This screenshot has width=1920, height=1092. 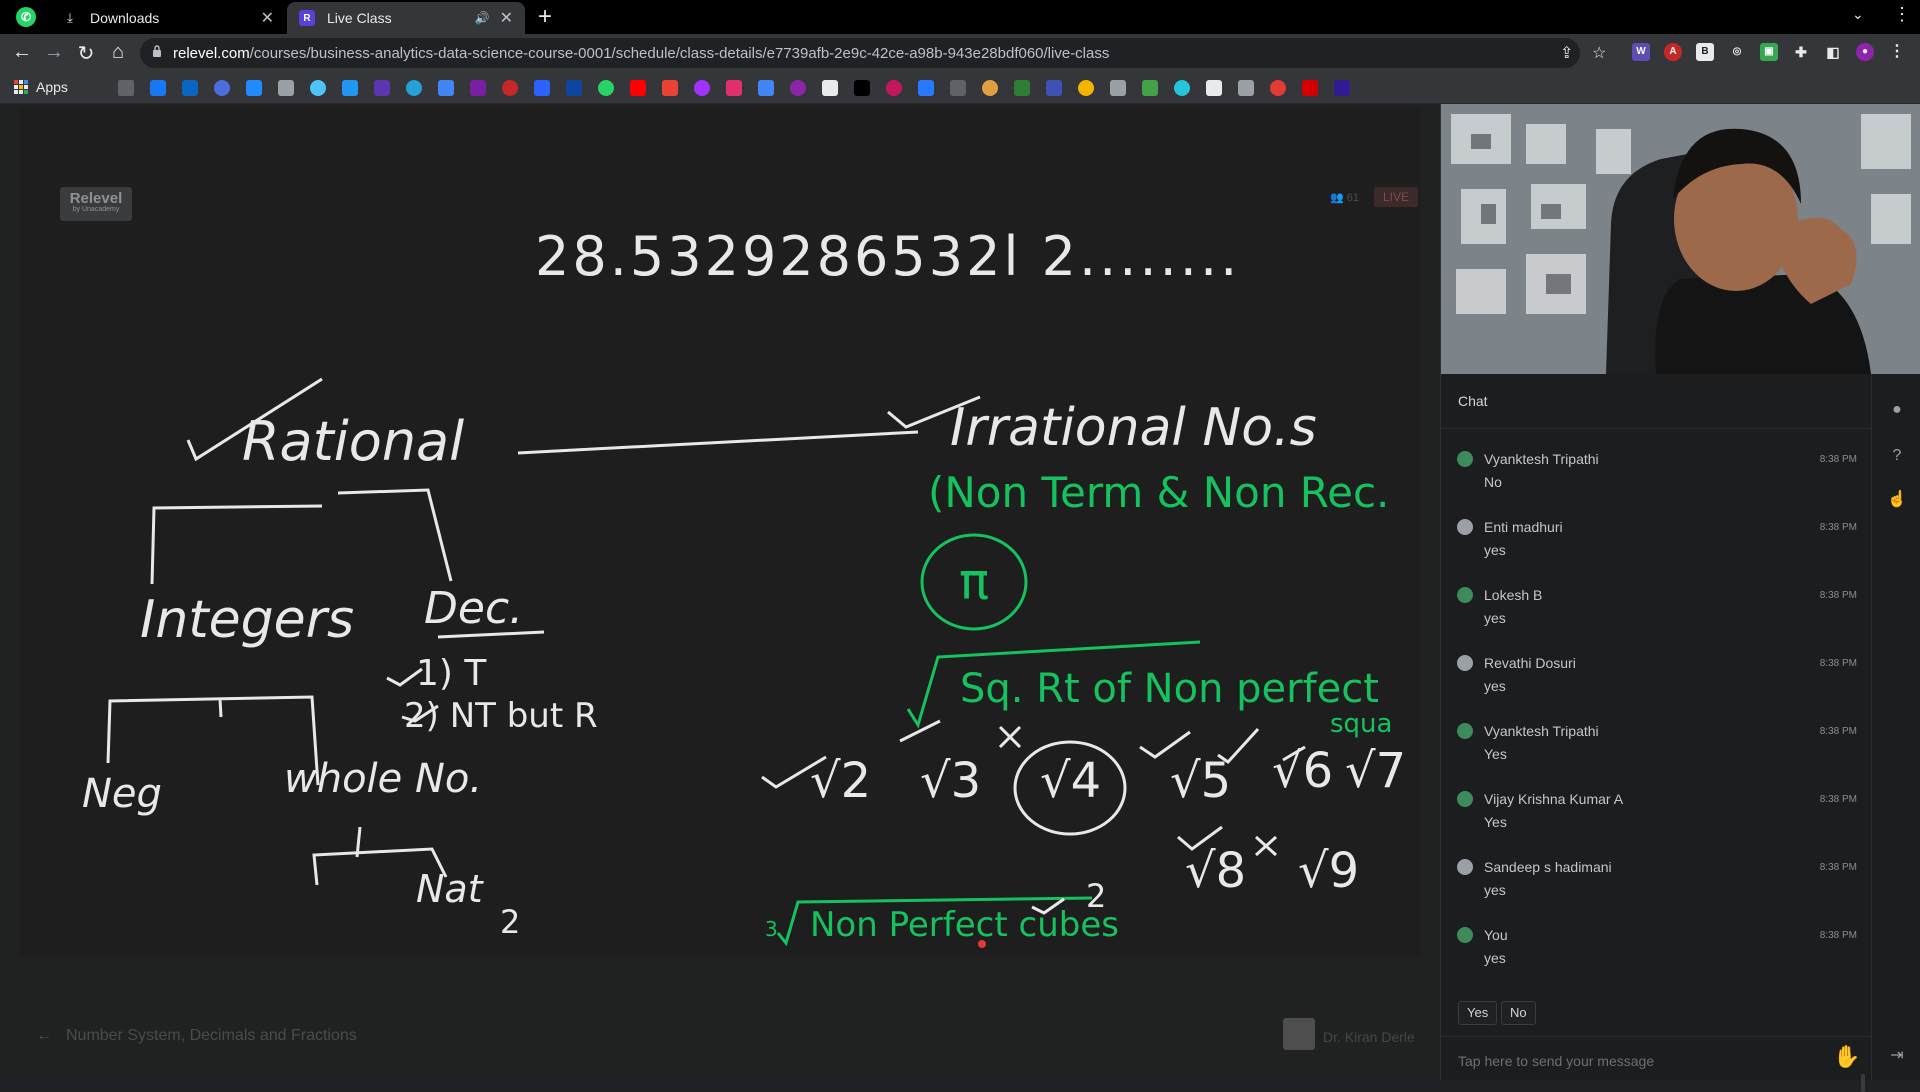 What do you see at coordinates (1769, 52) in the screenshot?
I see `extension-green-icon: ▣` at bounding box center [1769, 52].